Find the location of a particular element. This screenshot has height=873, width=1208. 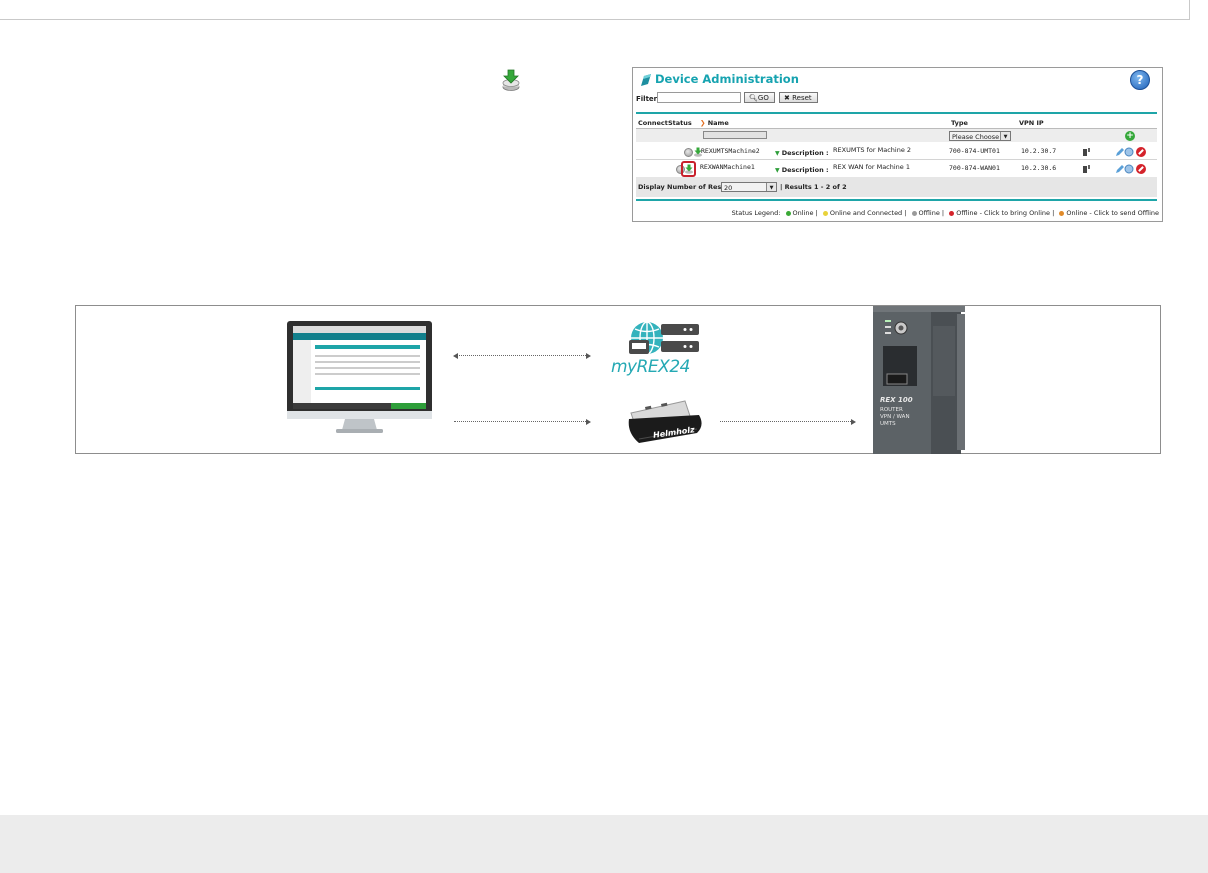

legend-connected: Online and Connected | is located at coordinates (868, 213).